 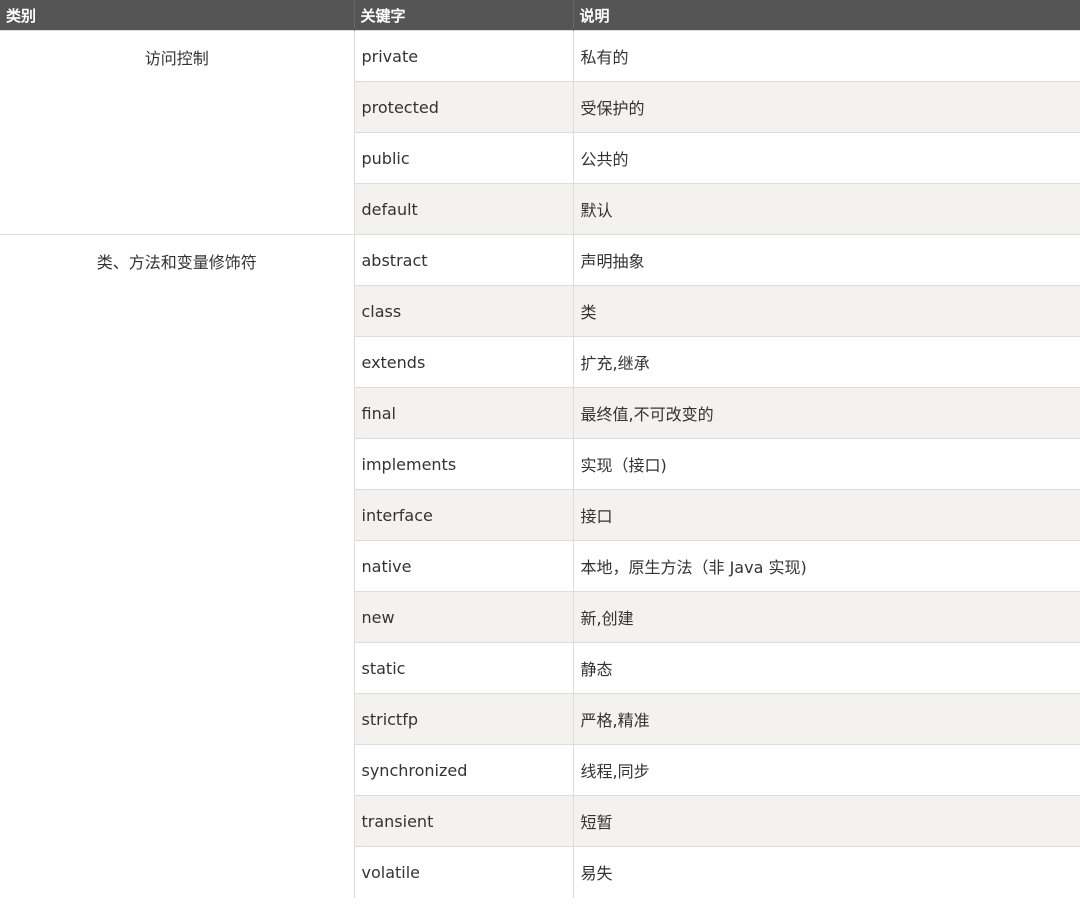 I want to click on description-cell: 类, so click(x=826, y=311).